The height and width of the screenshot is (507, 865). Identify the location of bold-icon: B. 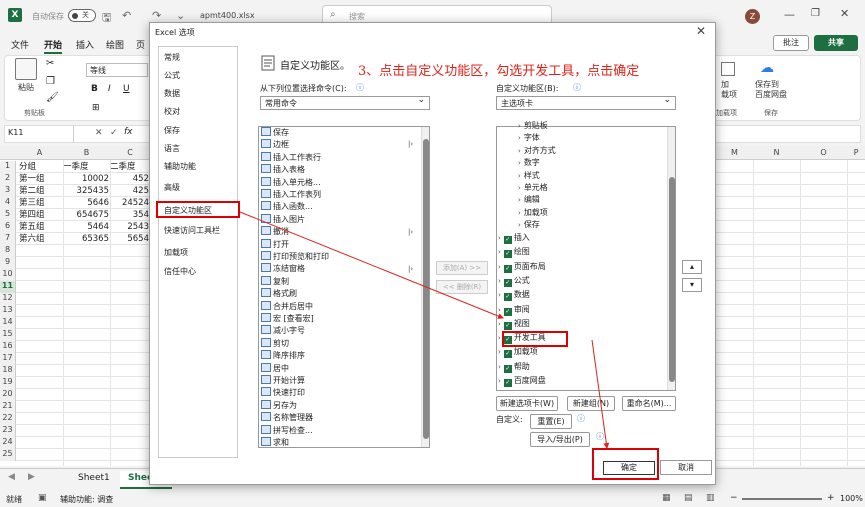
(94, 89).